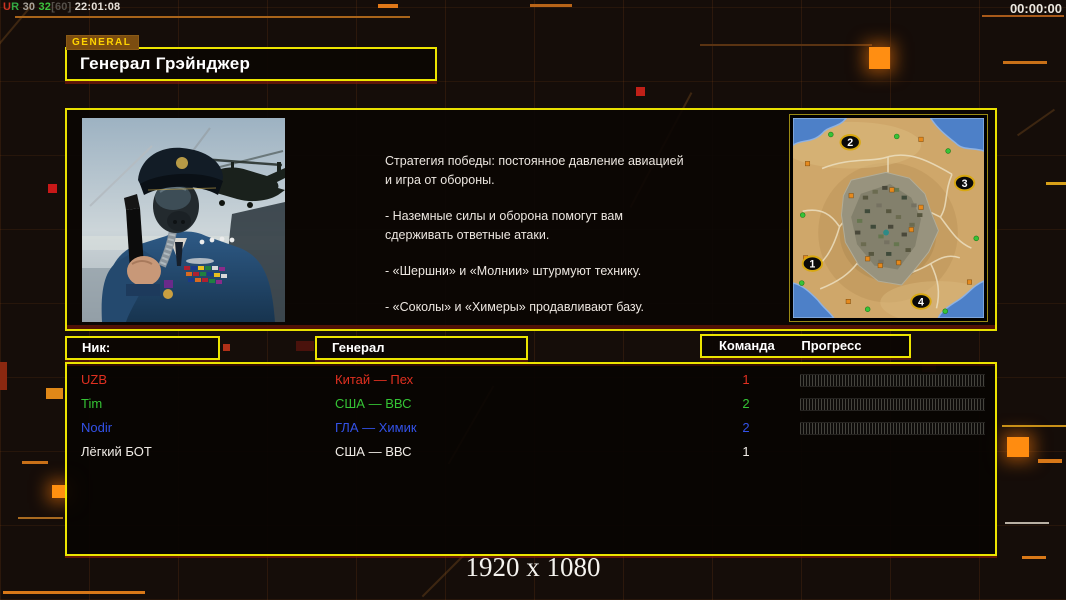 Image resolution: width=1066 pixels, height=600 pixels. Describe the element at coordinates (374, 379) in the screenshot. I see `player-general: Китай — Пех` at that location.